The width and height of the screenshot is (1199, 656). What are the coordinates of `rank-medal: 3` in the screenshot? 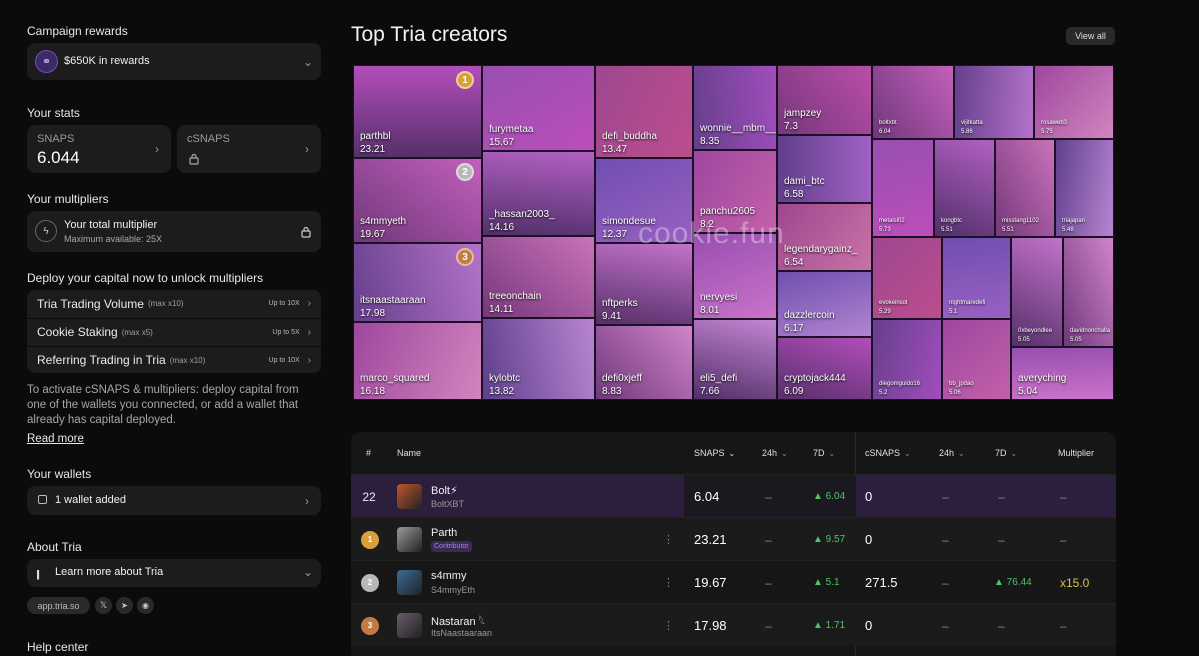 It's located at (370, 625).